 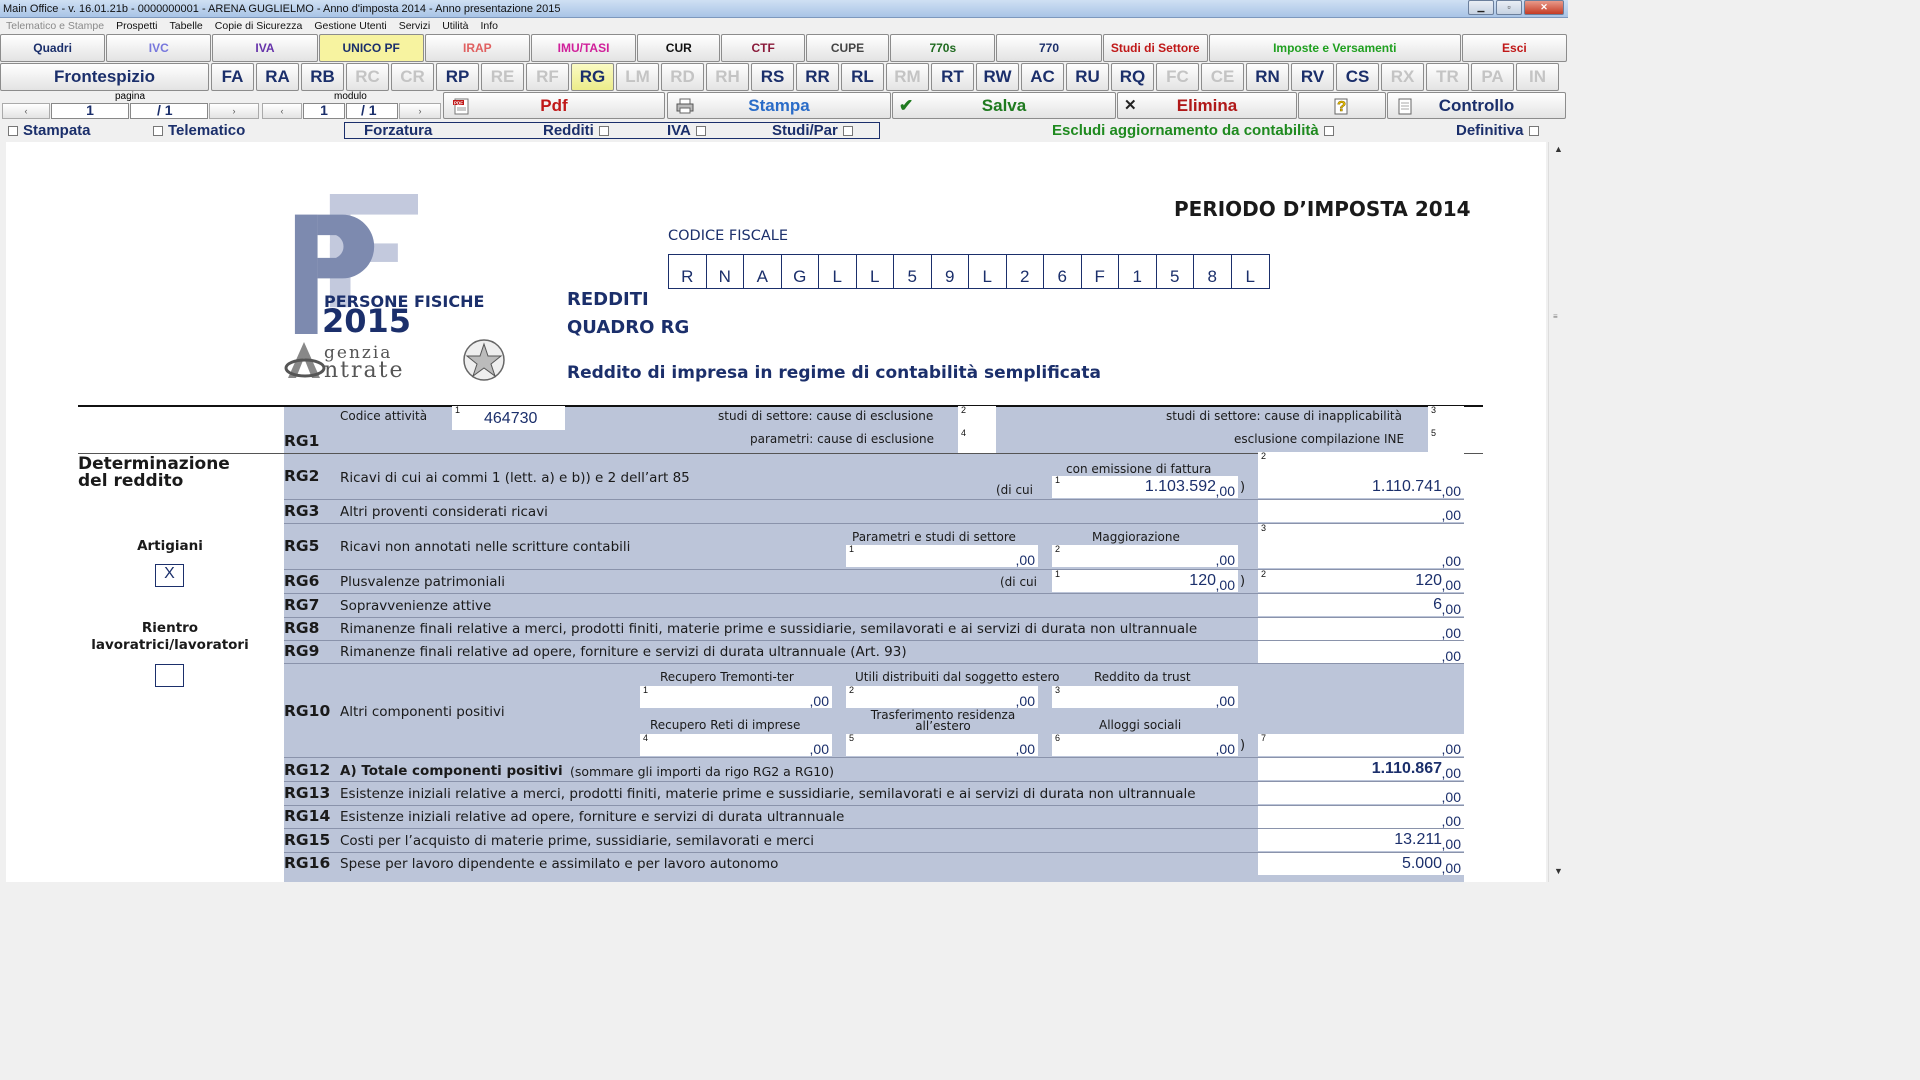 I want to click on studi-checkbox: Studi/Par, so click(x=812, y=130).